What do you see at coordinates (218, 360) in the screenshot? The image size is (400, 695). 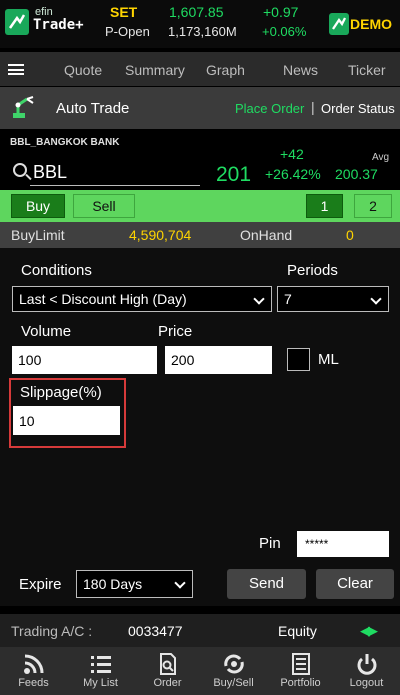 I see `price-input` at bounding box center [218, 360].